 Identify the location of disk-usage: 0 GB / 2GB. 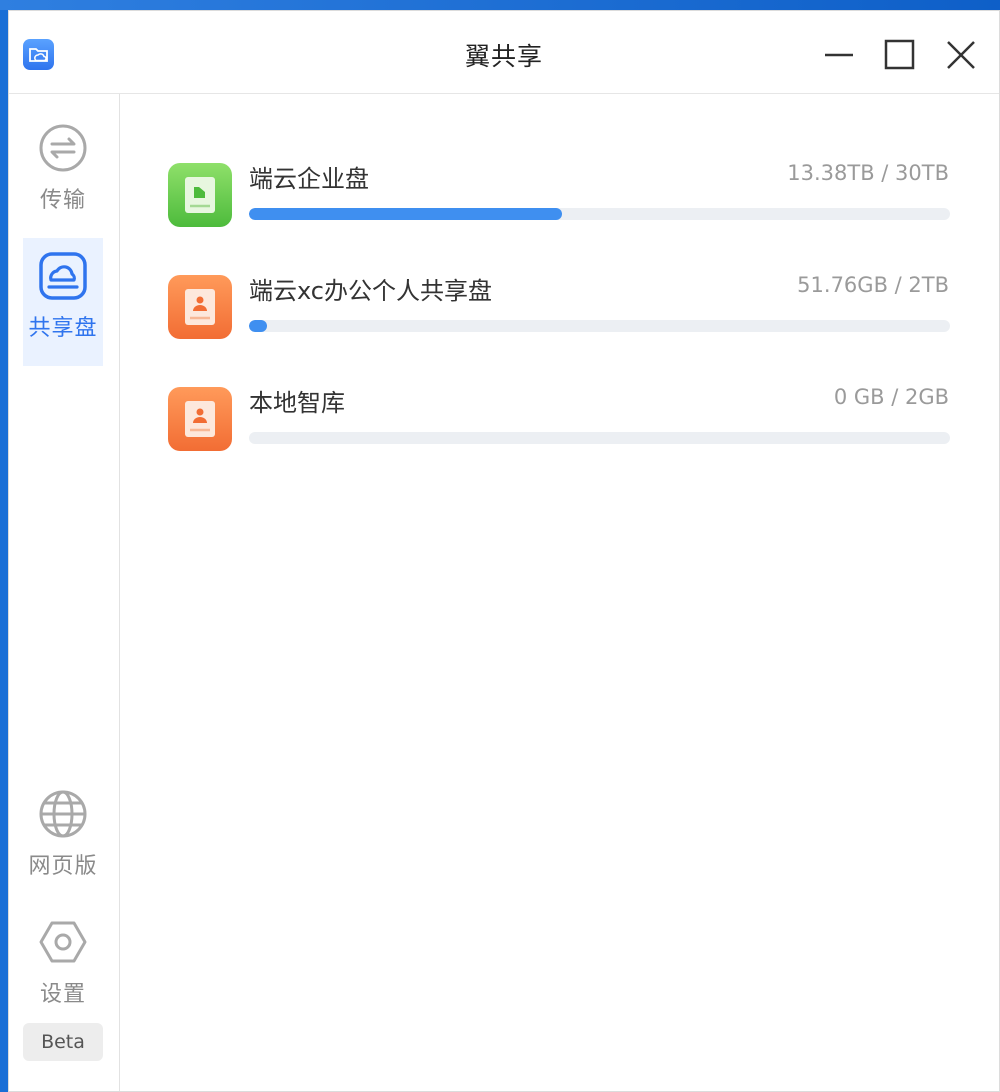
(891, 397).